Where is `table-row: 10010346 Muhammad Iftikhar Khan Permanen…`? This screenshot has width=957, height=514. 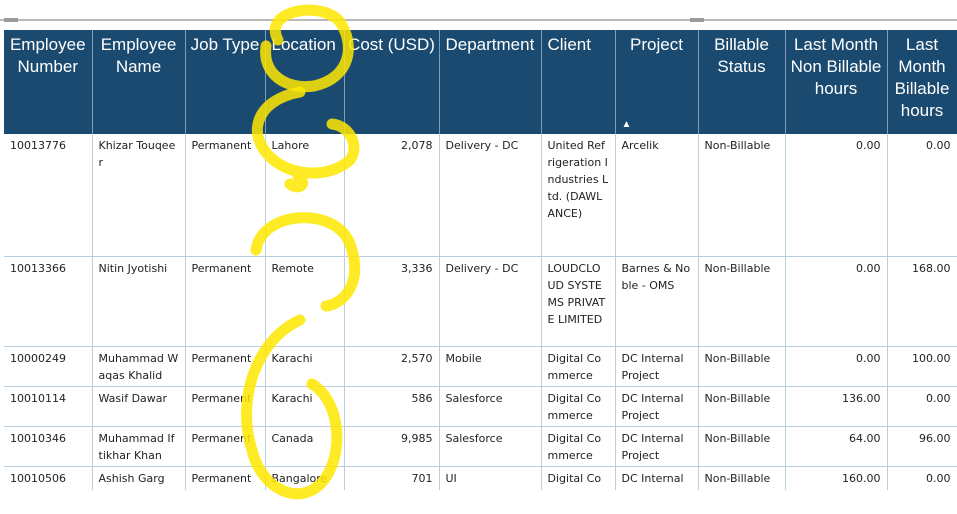 table-row: 10010346 Muhammad Iftikhar Khan Permanen… is located at coordinates (480, 446).